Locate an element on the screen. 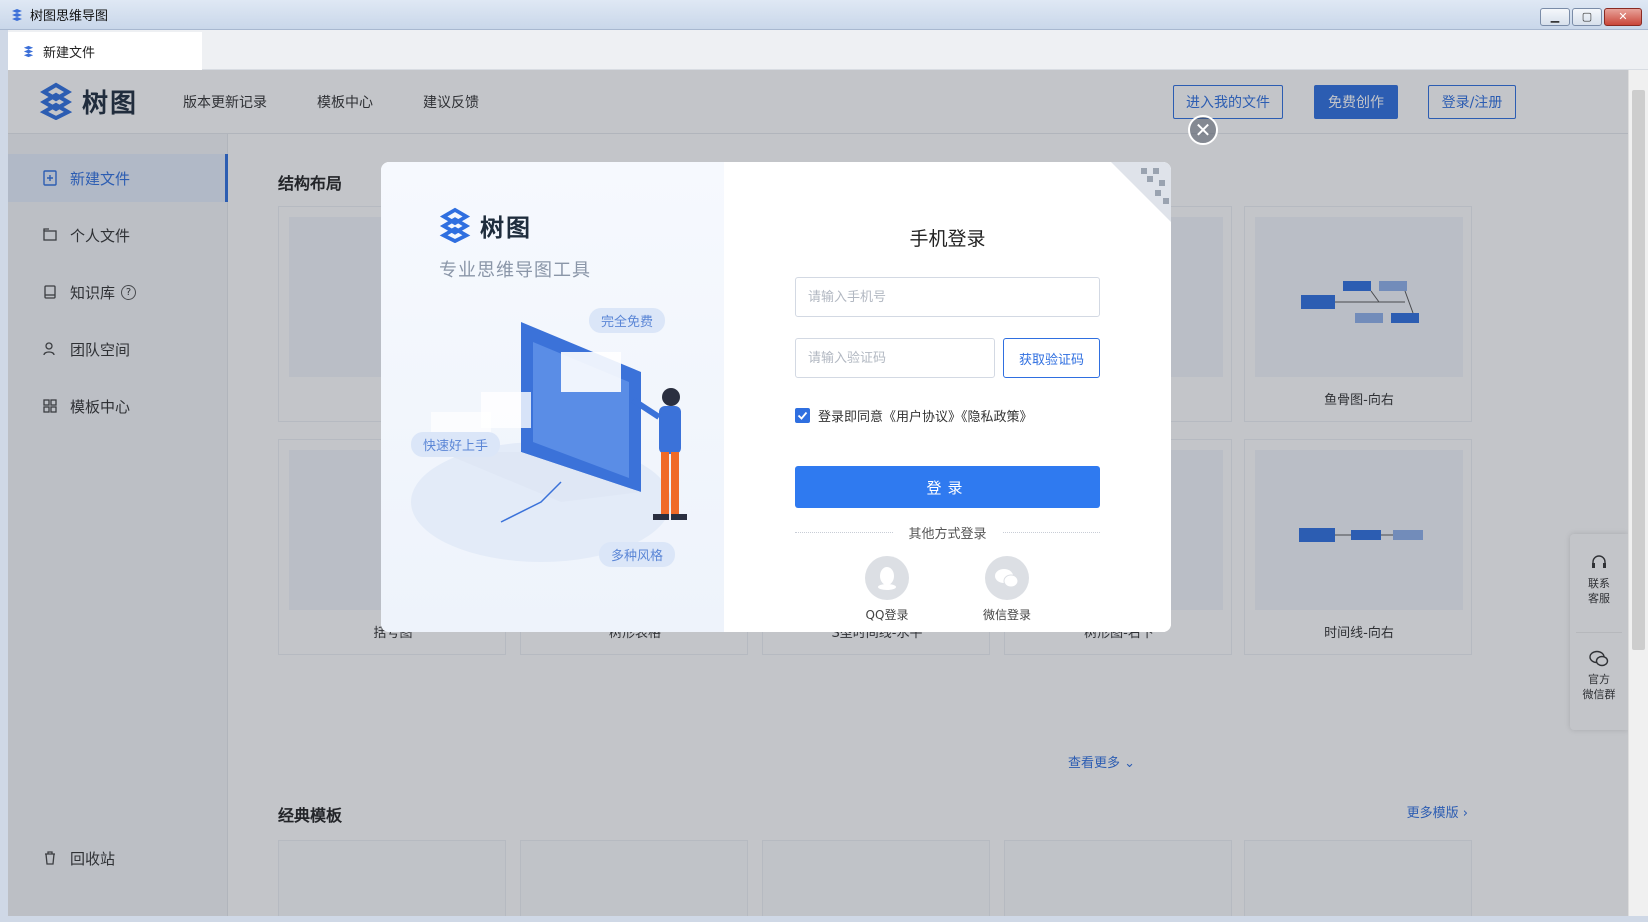 The image size is (1648, 922). qq-login-label: QQ登录 is located at coordinates (887, 615).